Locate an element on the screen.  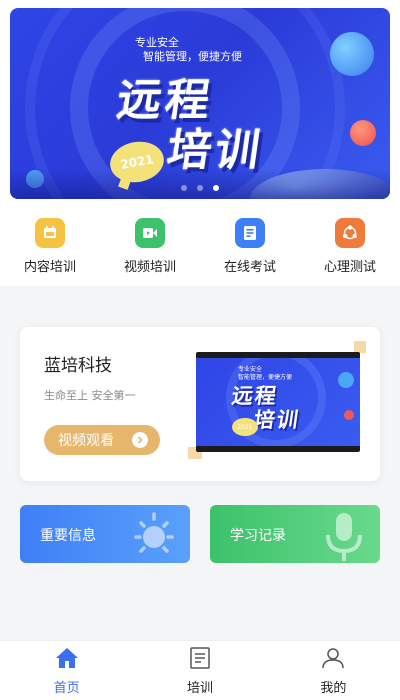
banner-year: 2021 is located at coordinates (137, 162).